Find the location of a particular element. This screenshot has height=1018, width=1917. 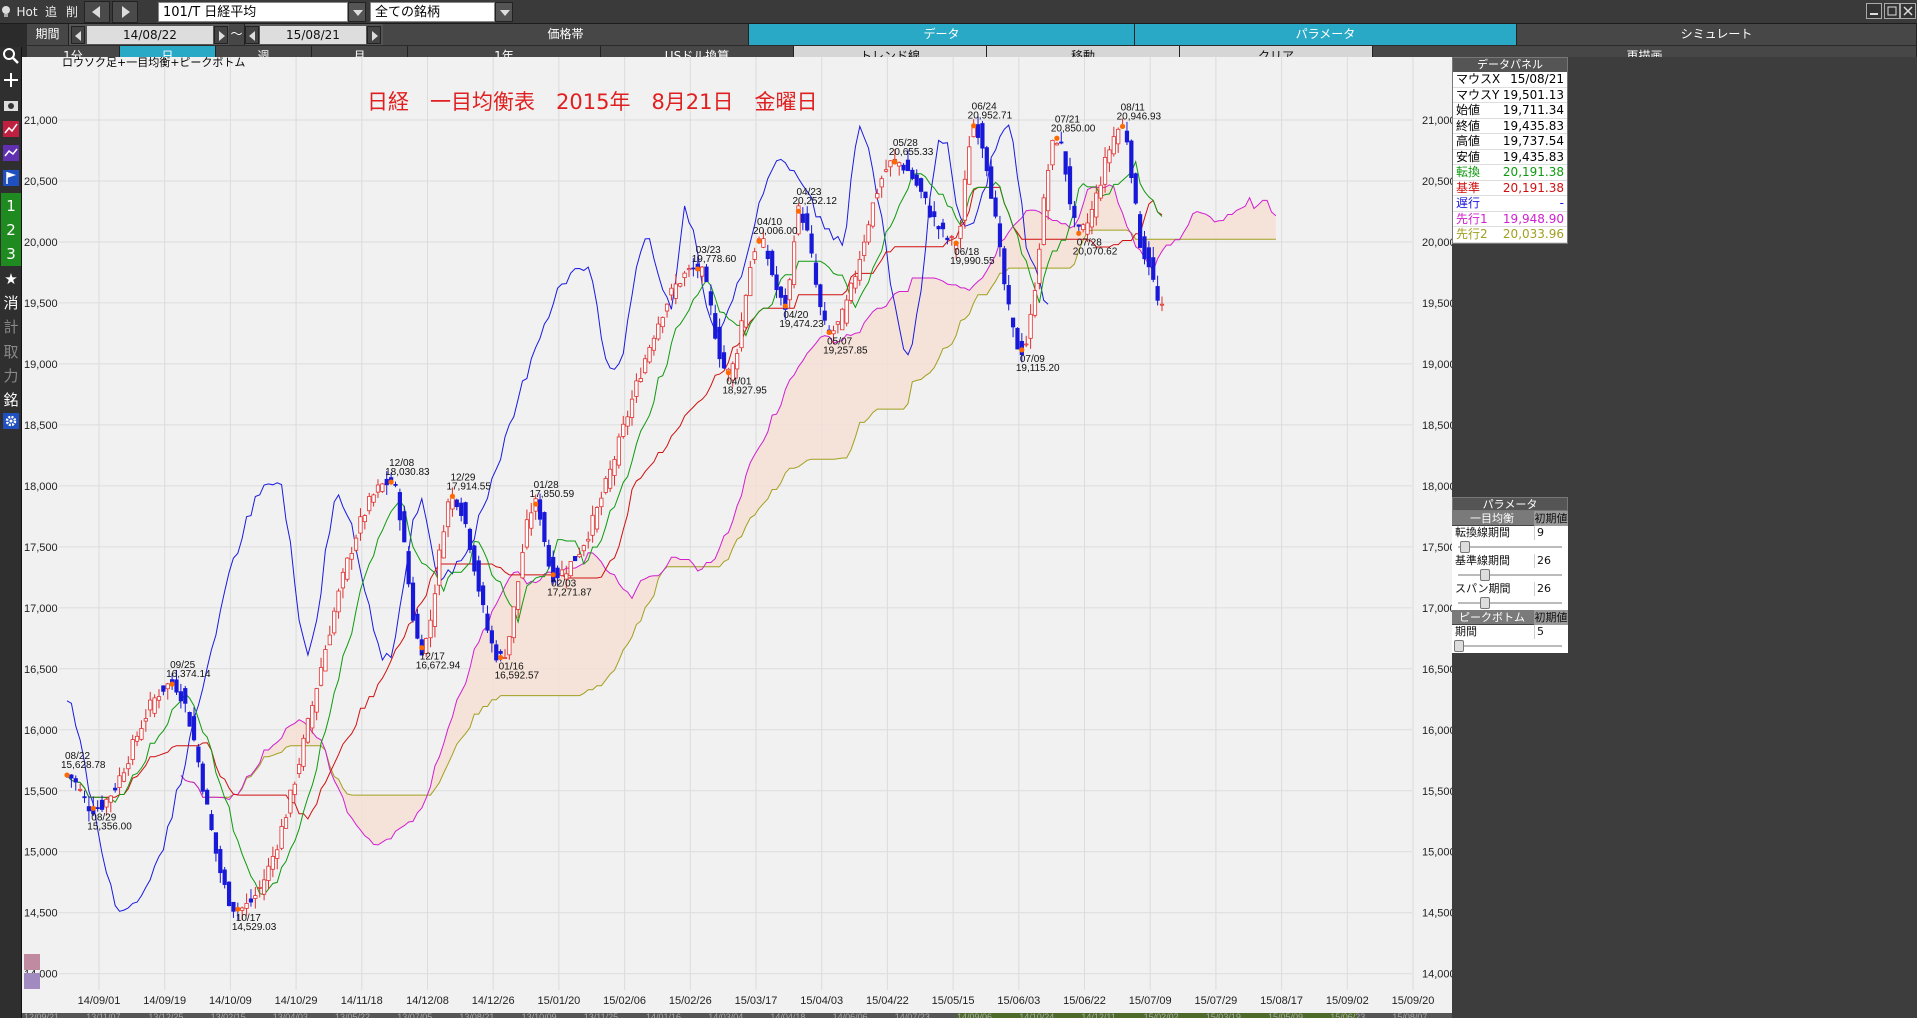

tab-parameters: パラメータ is located at coordinates (1326, 34).